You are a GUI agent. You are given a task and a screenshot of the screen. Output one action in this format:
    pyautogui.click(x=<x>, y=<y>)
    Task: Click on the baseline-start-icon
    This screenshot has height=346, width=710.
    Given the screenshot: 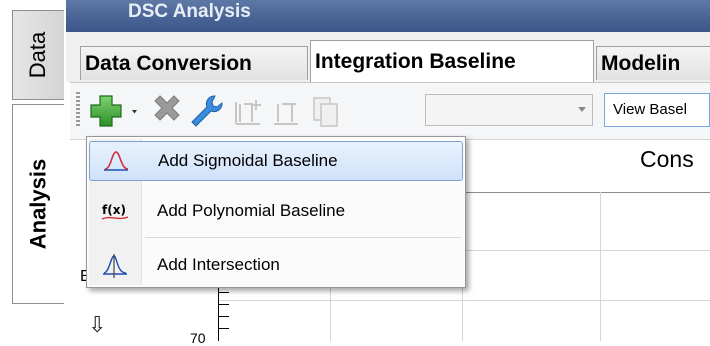 What is the action you would take?
    pyautogui.click(x=248, y=112)
    